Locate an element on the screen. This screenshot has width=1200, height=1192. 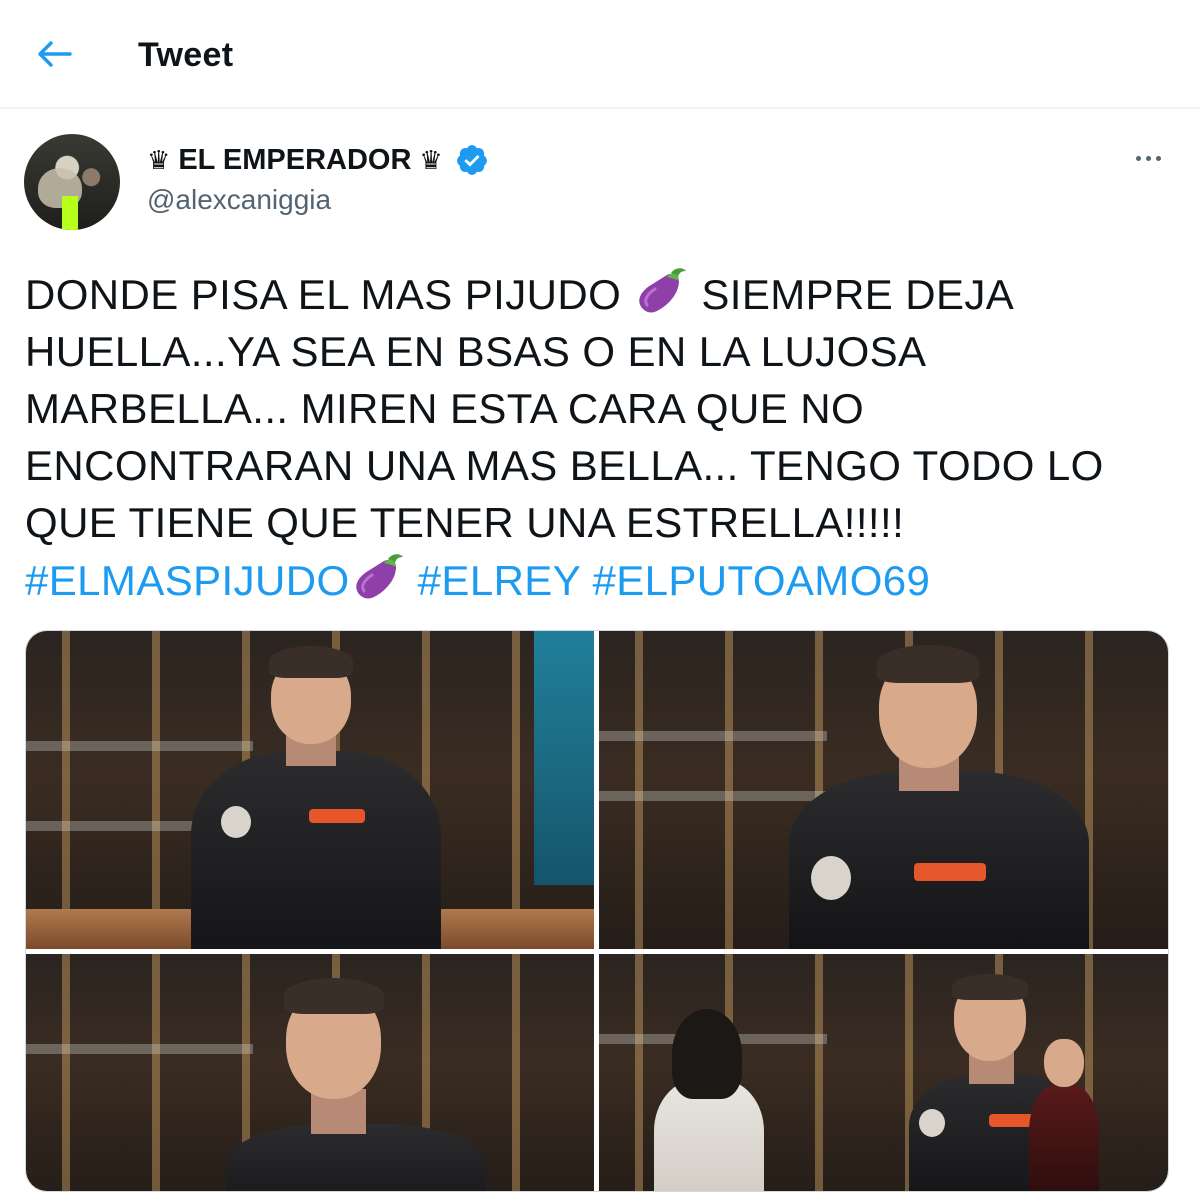
back-button is located at coordinates (54, 54).